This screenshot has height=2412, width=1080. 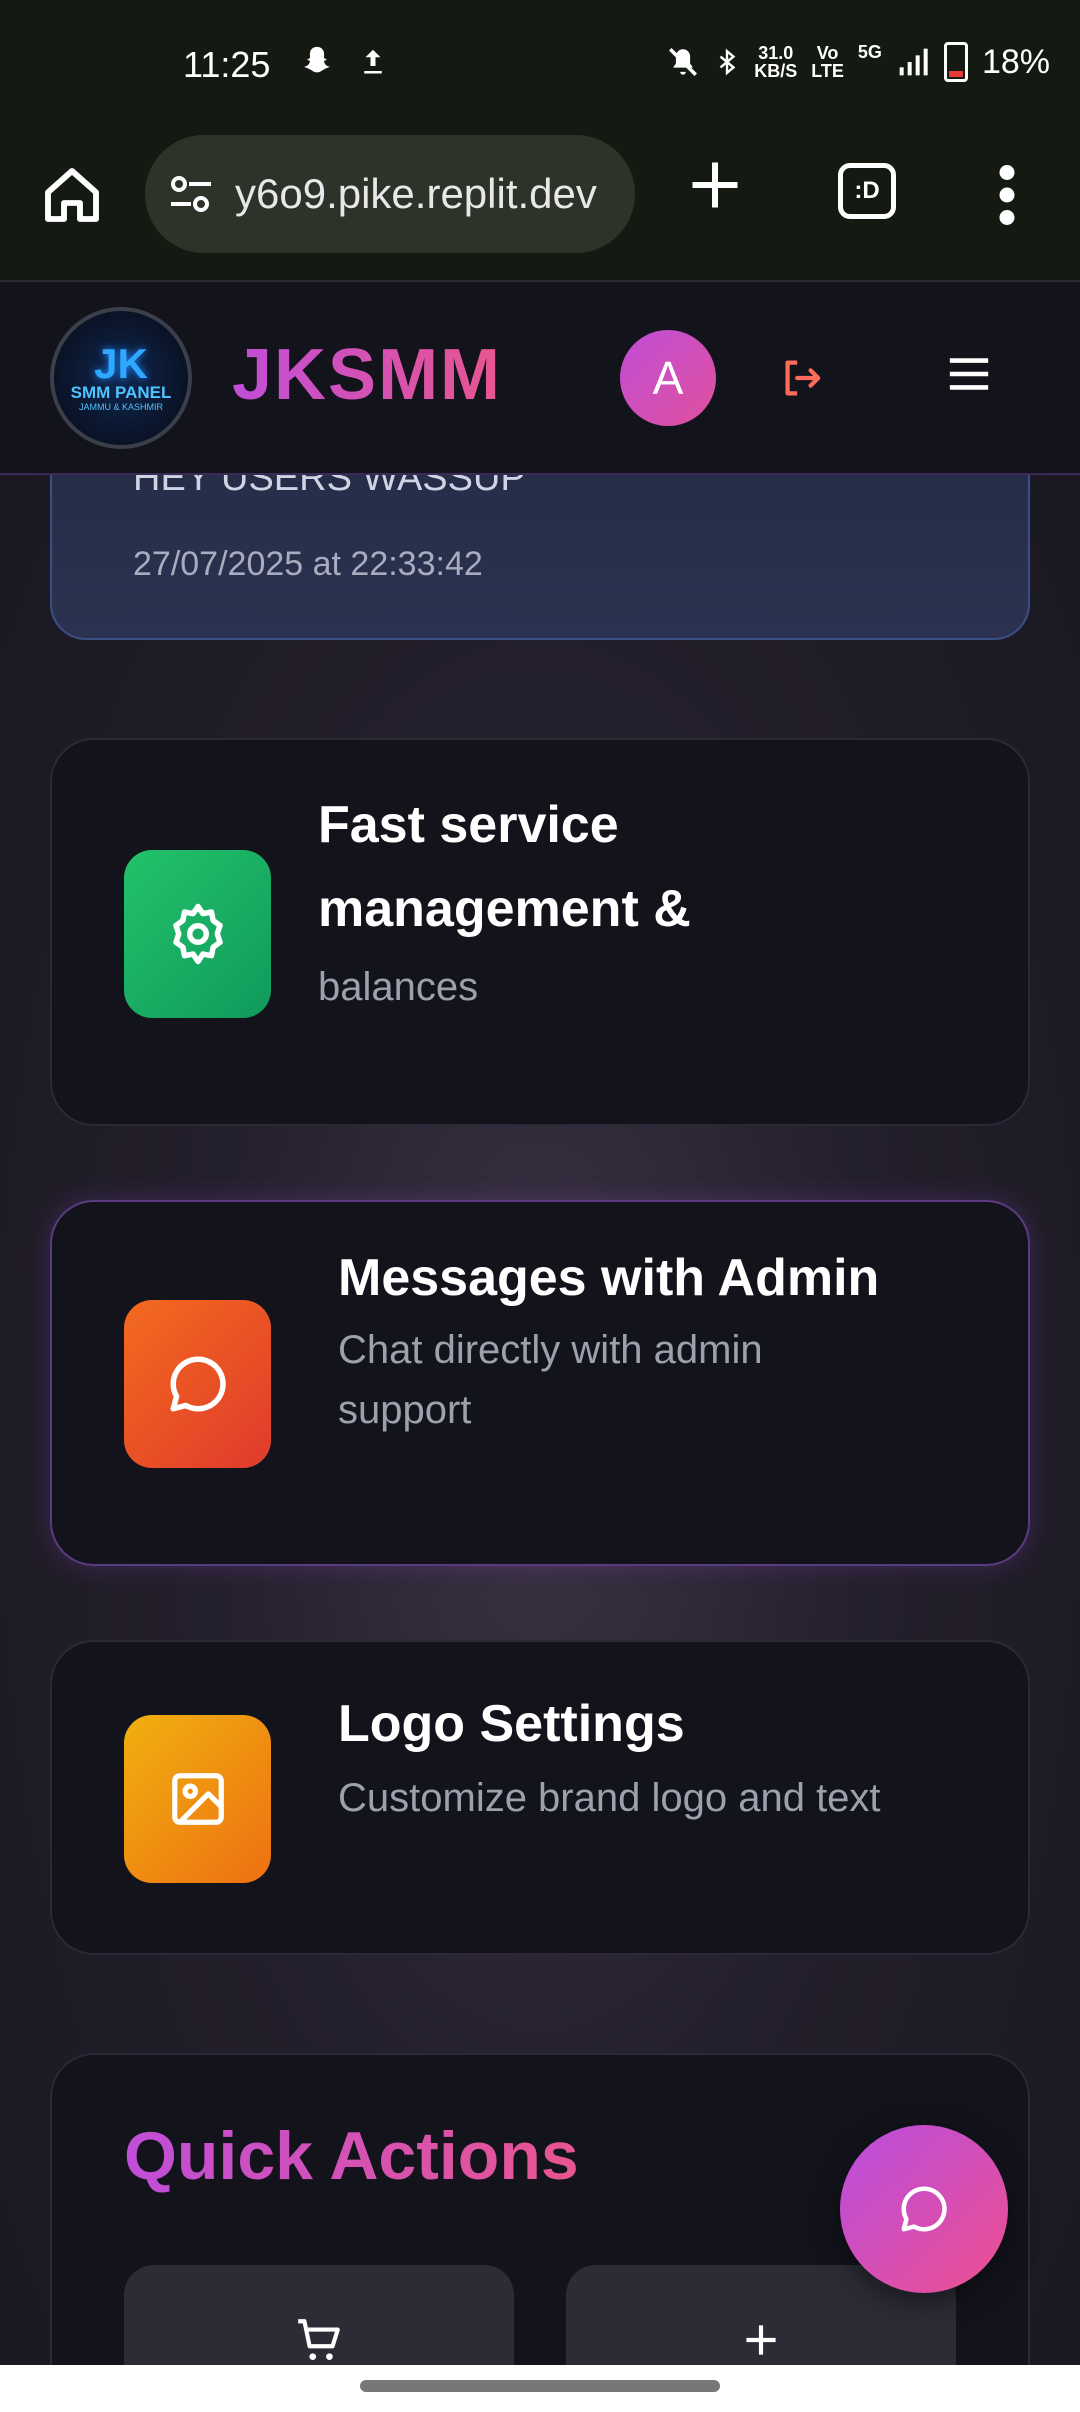 I want to click on mute-icon, so click(x=683, y=62).